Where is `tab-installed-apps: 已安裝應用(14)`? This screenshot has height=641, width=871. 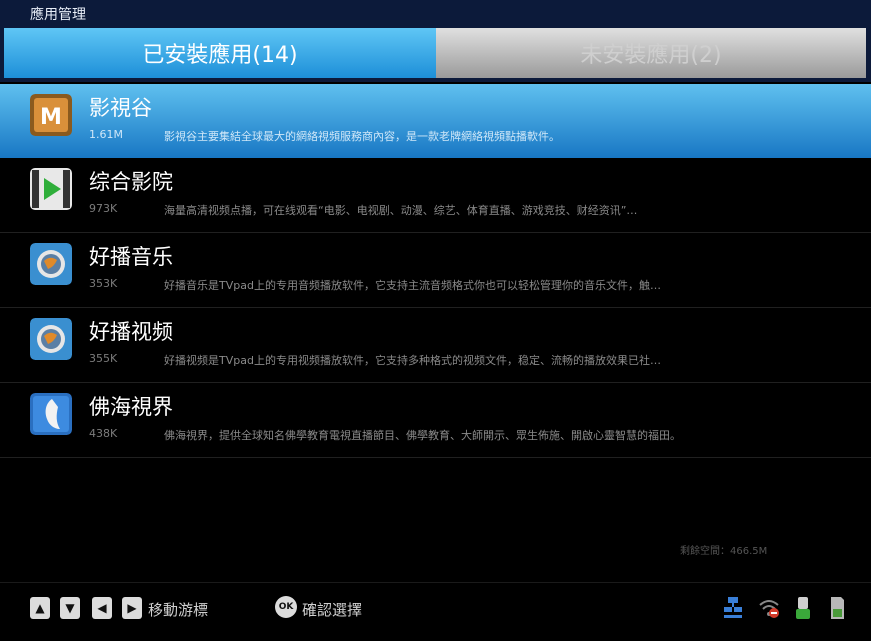
tab-installed-apps: 已安裝應用(14) is located at coordinates (220, 53).